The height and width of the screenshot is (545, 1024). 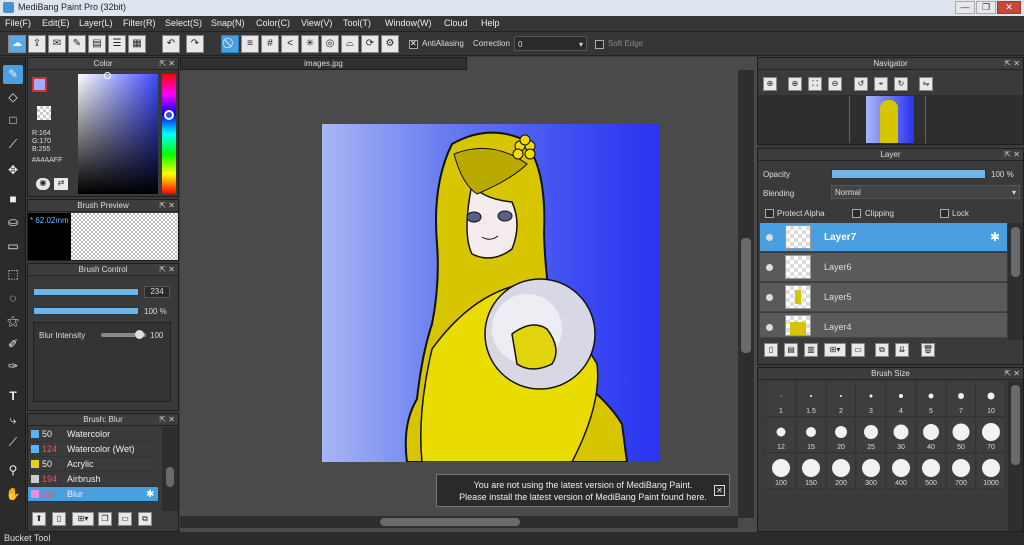 I want to click on move-tool-icon: ✥, so click(x=13, y=170).